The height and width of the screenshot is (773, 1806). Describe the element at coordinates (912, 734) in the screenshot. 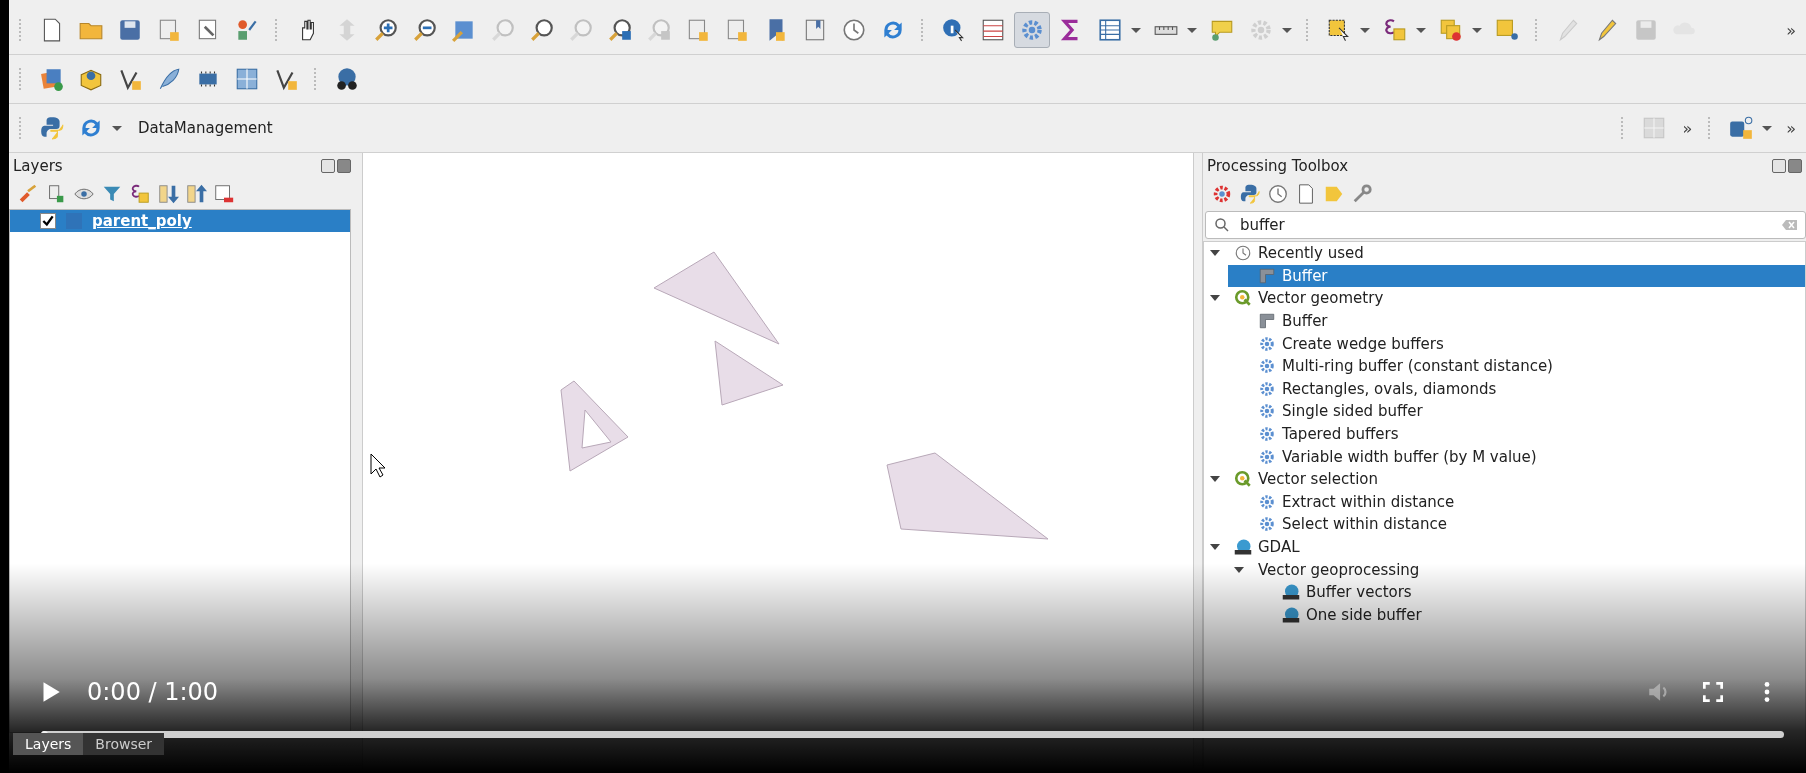

I see `progress-bar` at that location.